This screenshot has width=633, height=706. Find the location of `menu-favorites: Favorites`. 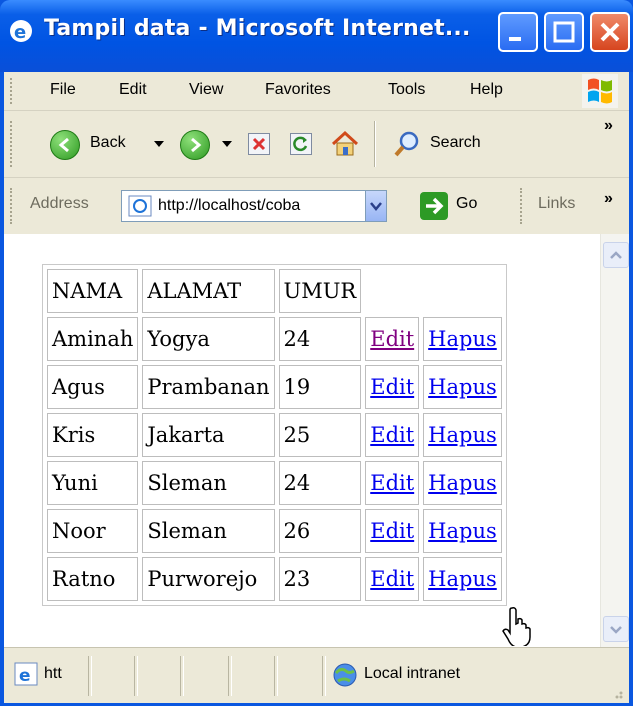

menu-favorites: Favorites is located at coordinates (298, 90).